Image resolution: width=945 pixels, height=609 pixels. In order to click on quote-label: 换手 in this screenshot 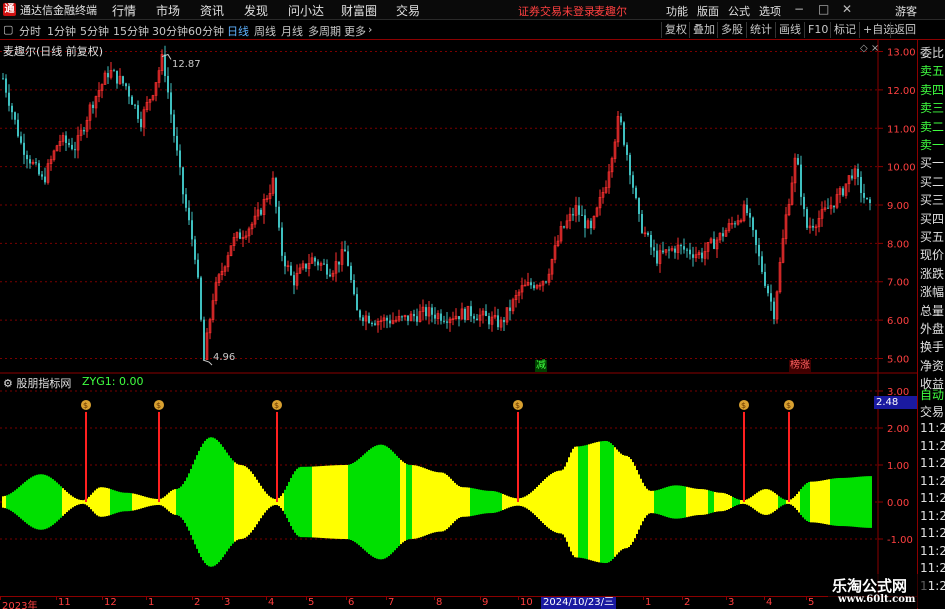, I will do `click(932, 347)`.